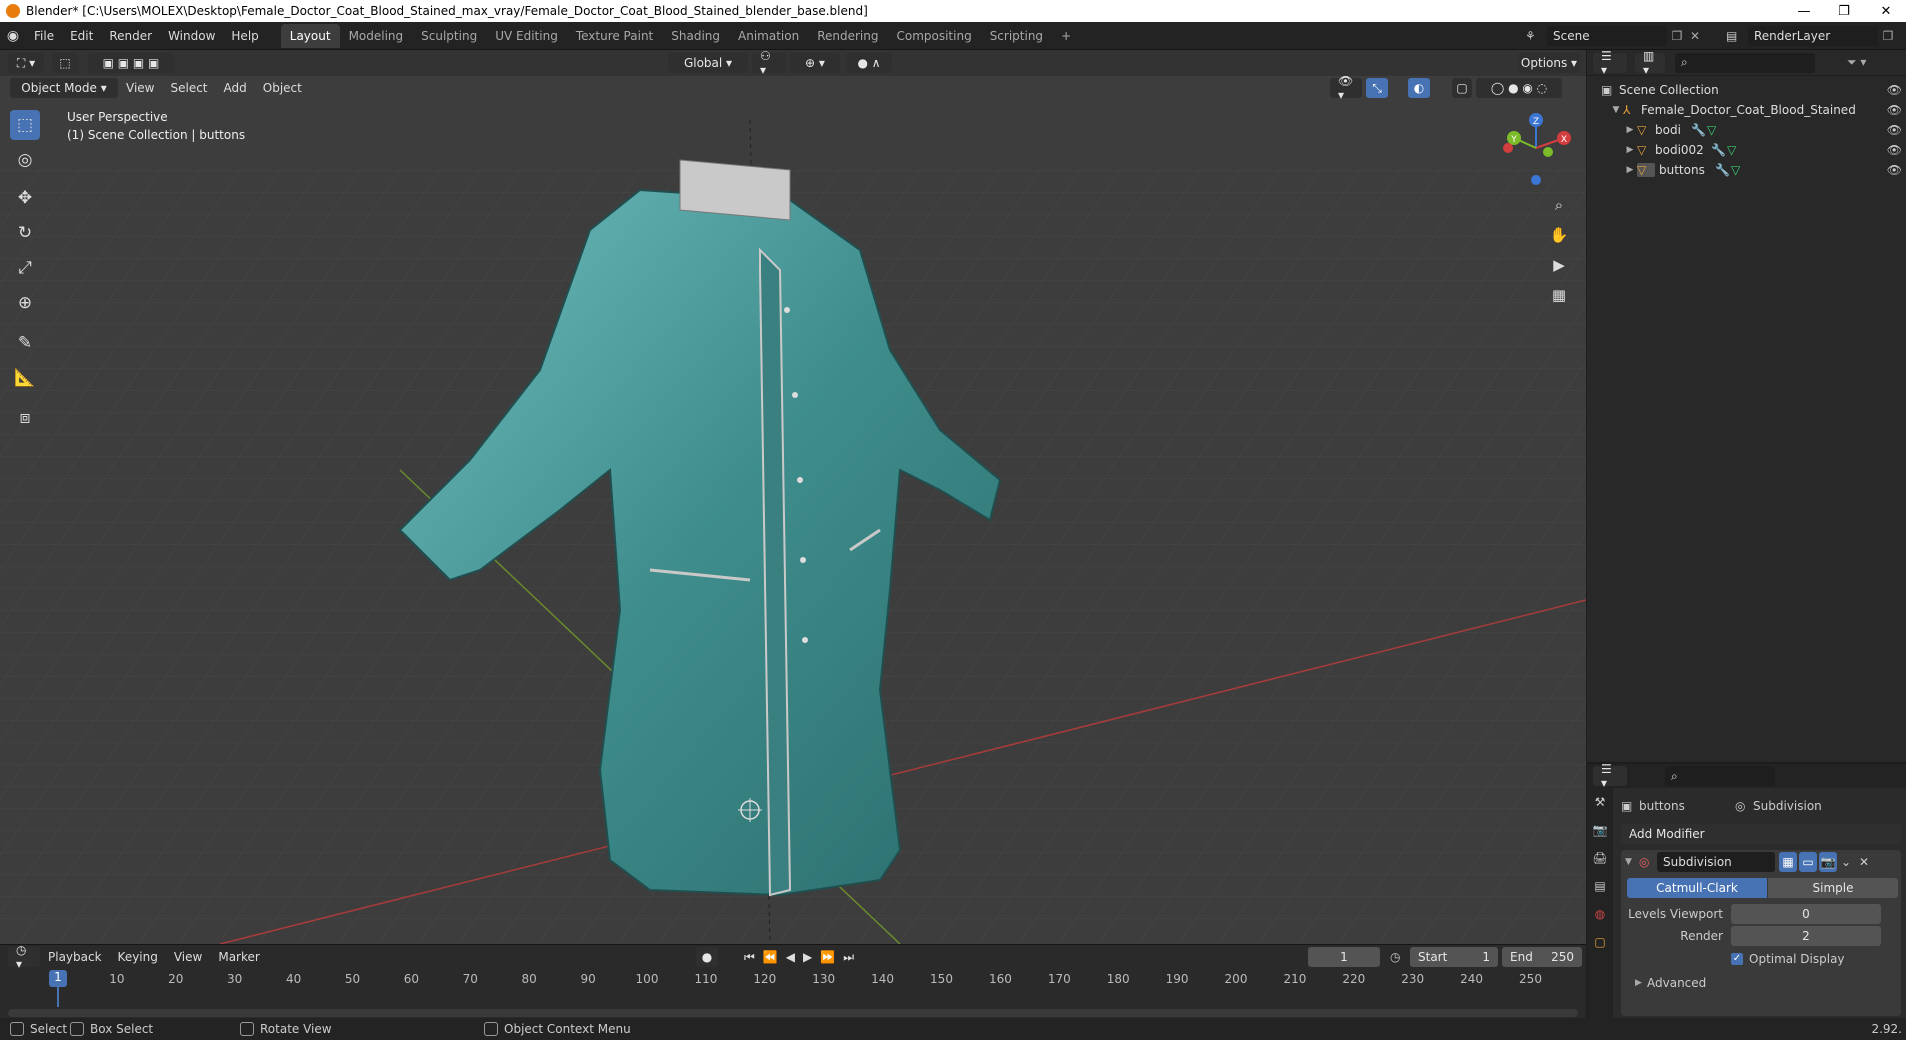 This screenshot has width=1906, height=1040. What do you see at coordinates (1886, 11) in the screenshot?
I see `close-button: ✕` at bounding box center [1886, 11].